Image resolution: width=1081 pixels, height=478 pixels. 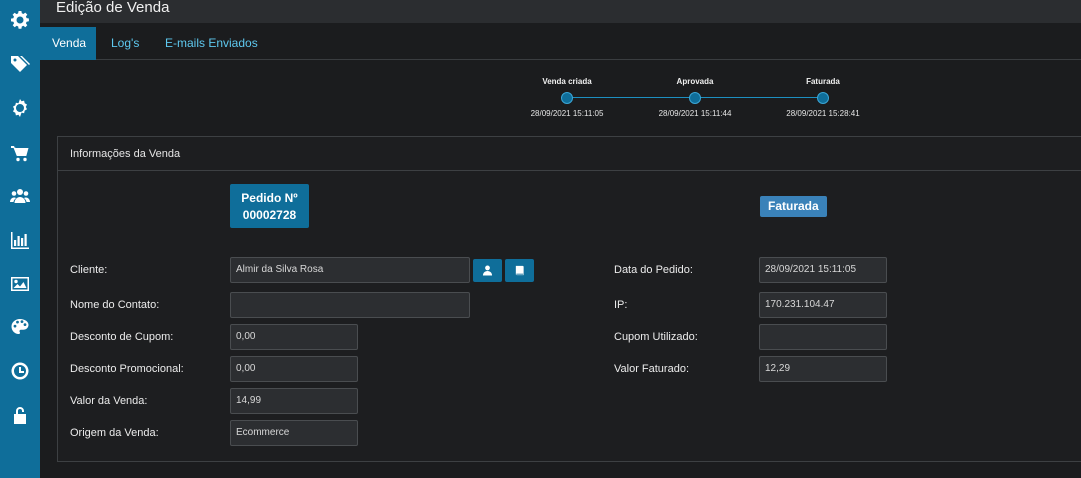 What do you see at coordinates (294, 337) in the screenshot?
I see `desconto-cupom-field: 0,00` at bounding box center [294, 337].